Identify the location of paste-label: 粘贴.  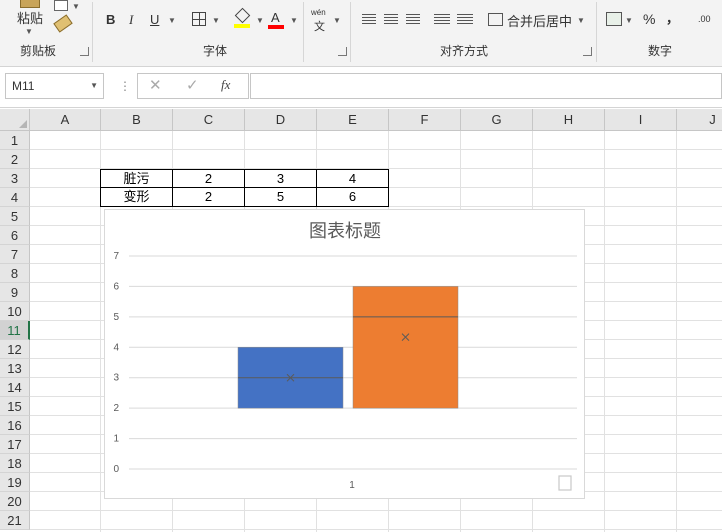
(30, 18).